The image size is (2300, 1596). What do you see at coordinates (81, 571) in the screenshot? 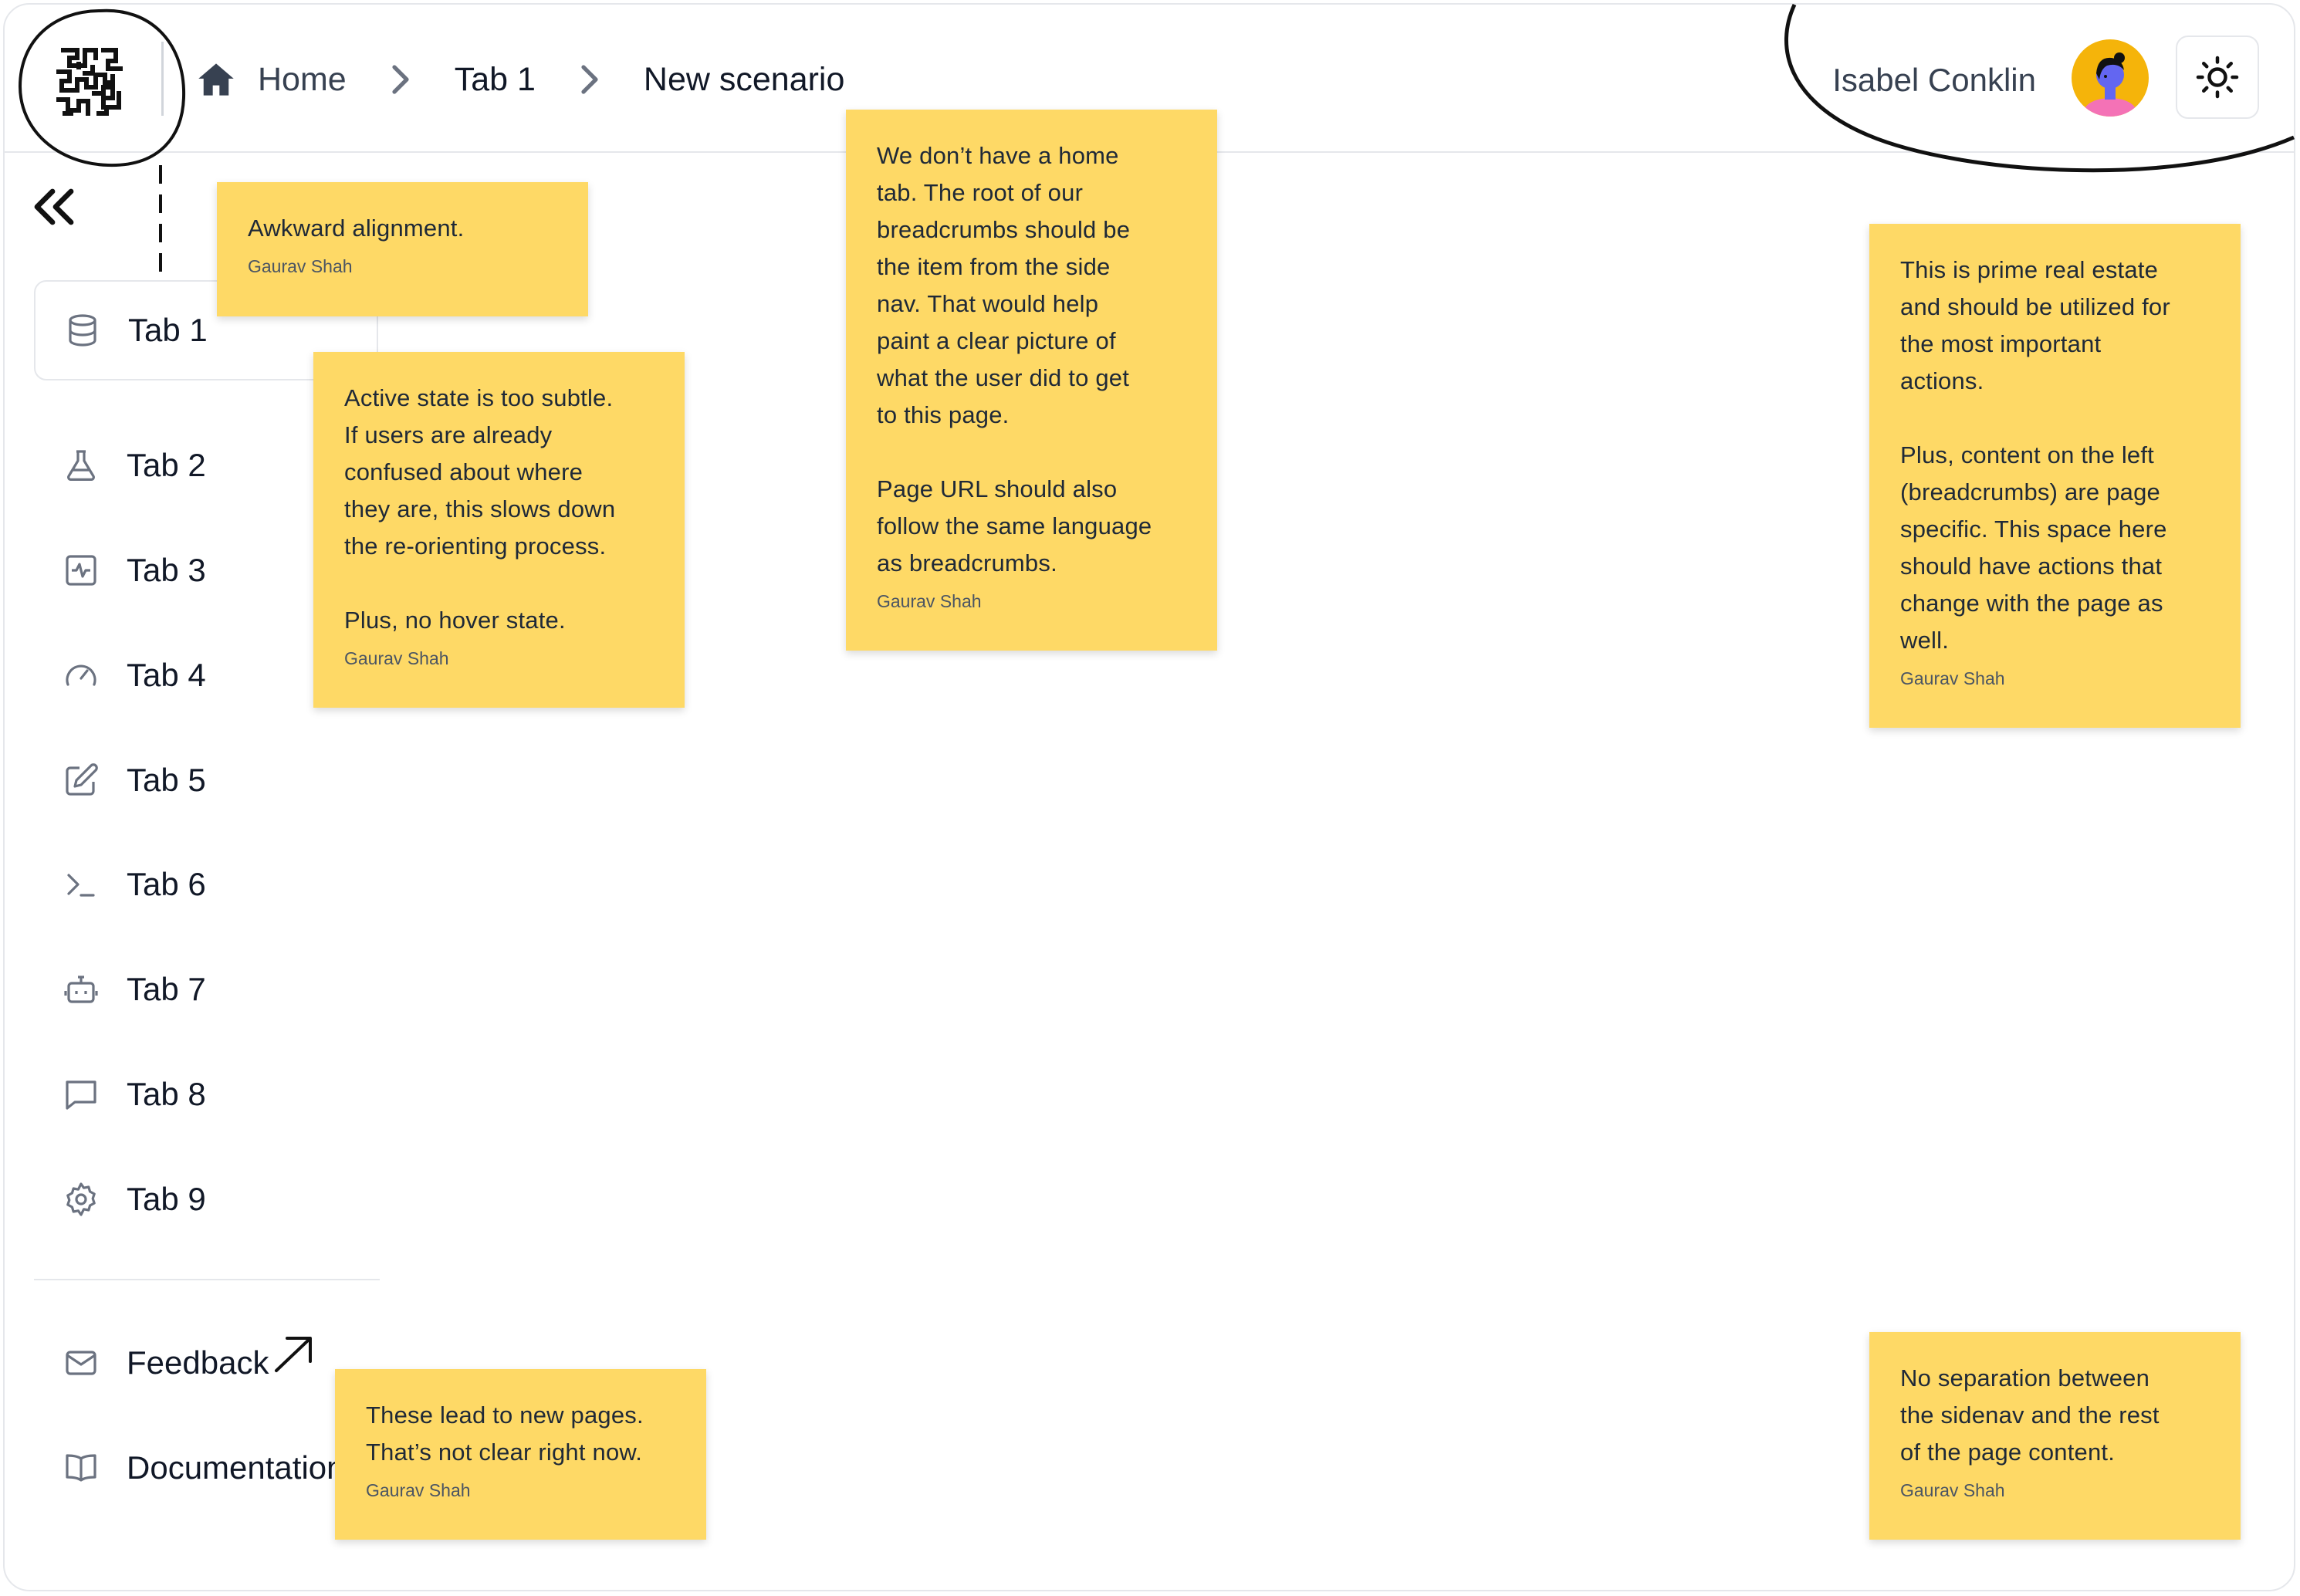
I see `activity-icon` at bounding box center [81, 571].